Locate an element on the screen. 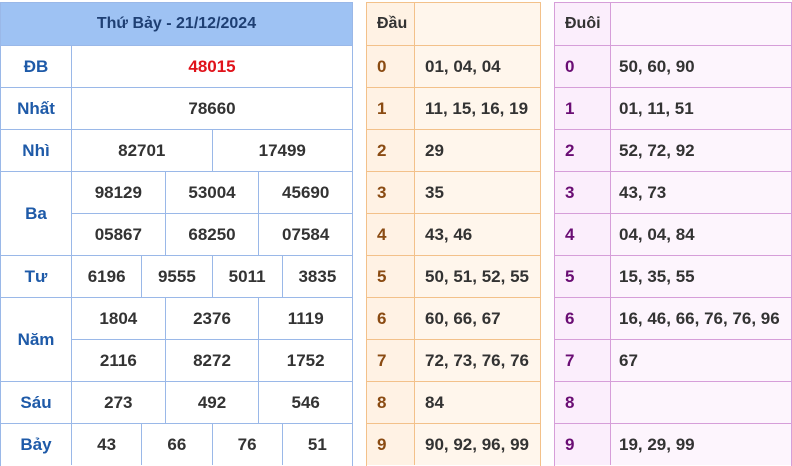  prize-number: 53004 is located at coordinates (211, 192).